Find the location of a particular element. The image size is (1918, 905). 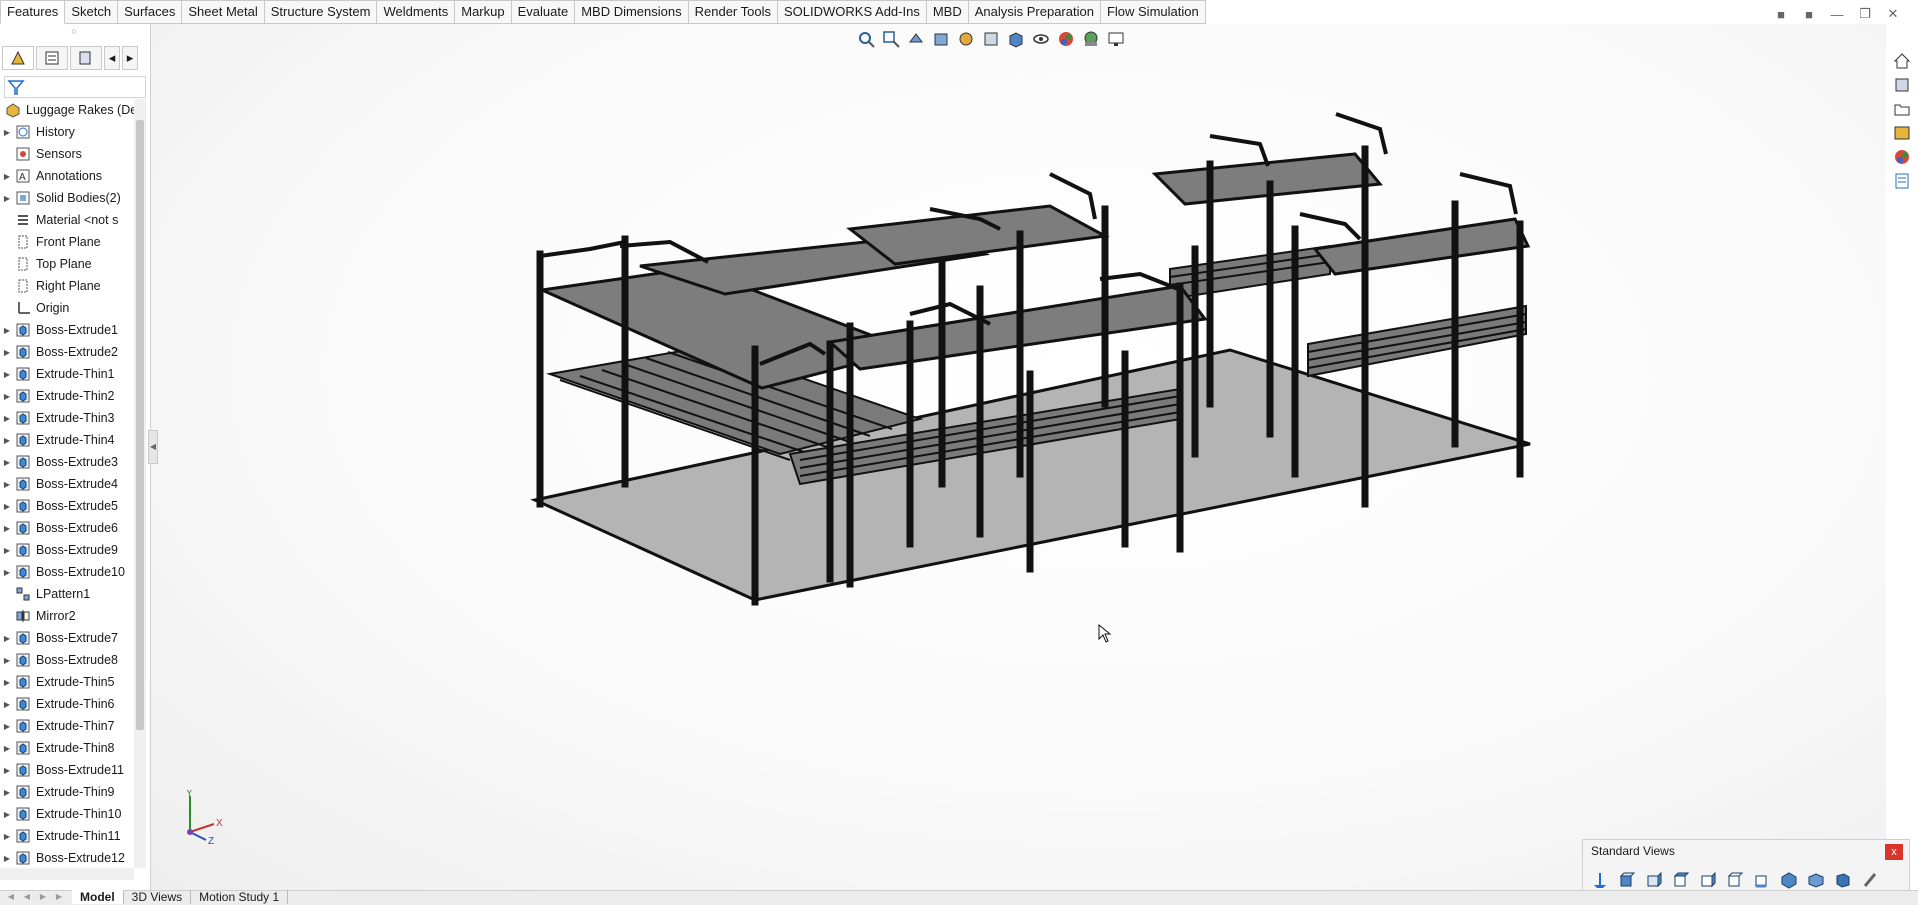

bottom-tab-motion-study-1: Motion Study 1 is located at coordinates (240, 897).